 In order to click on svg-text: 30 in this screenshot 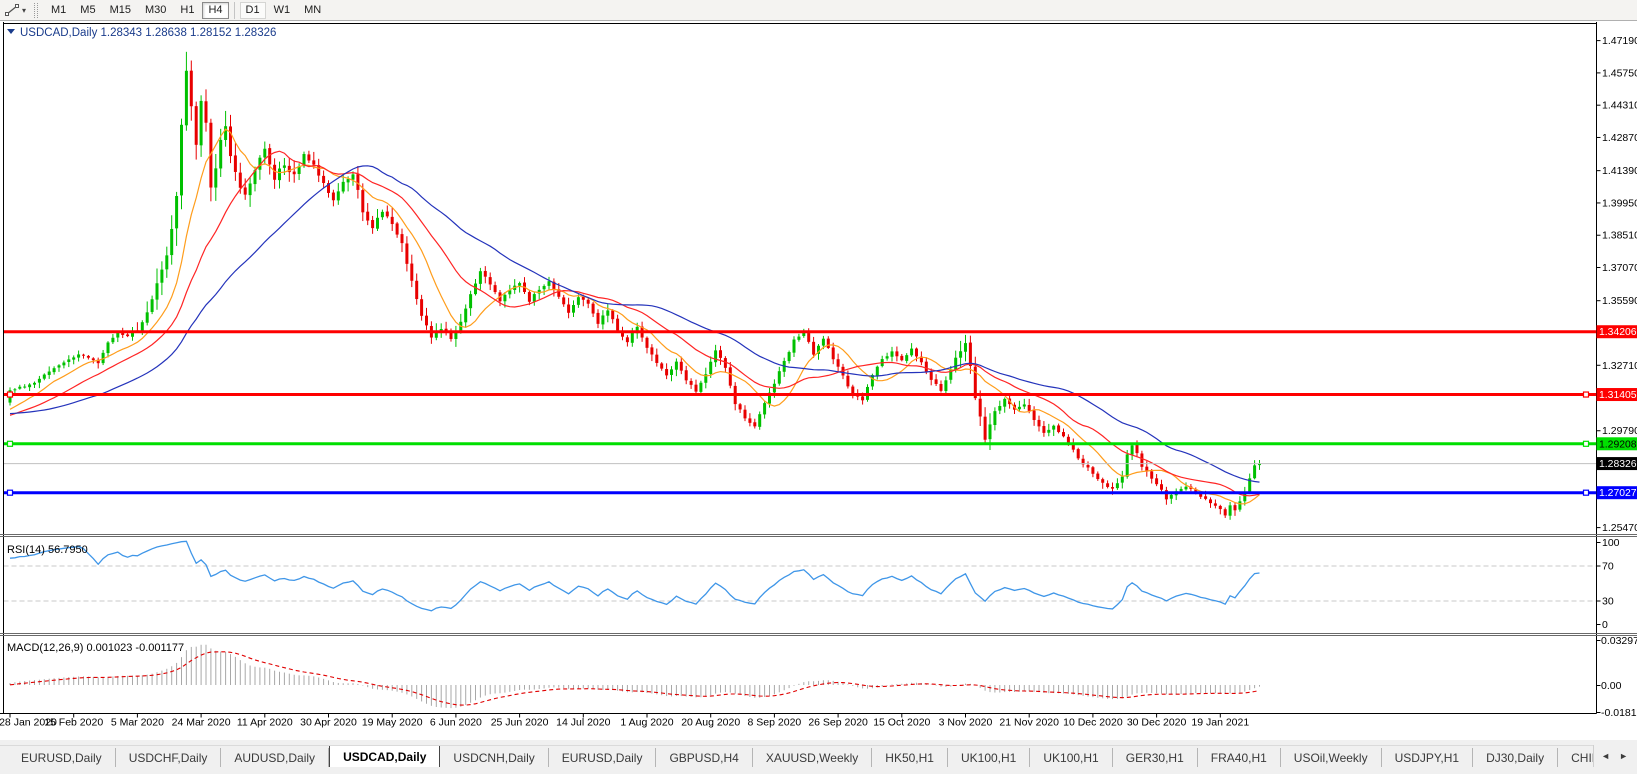, I will do `click(1608, 602)`.